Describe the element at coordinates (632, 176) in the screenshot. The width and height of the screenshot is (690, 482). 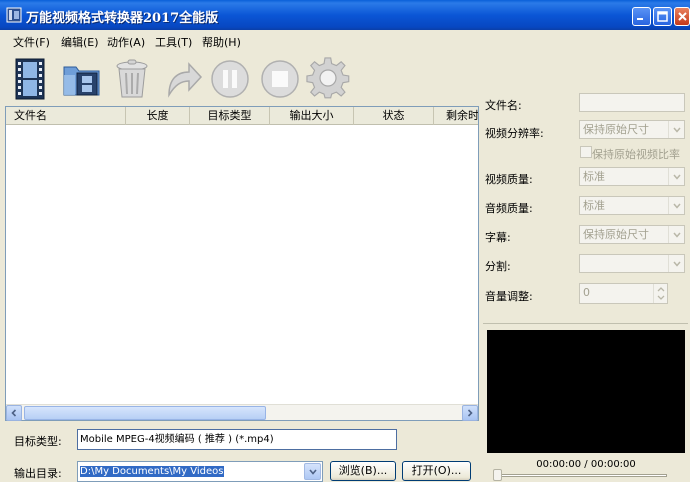
I see `video-quality-select: 标准` at that location.